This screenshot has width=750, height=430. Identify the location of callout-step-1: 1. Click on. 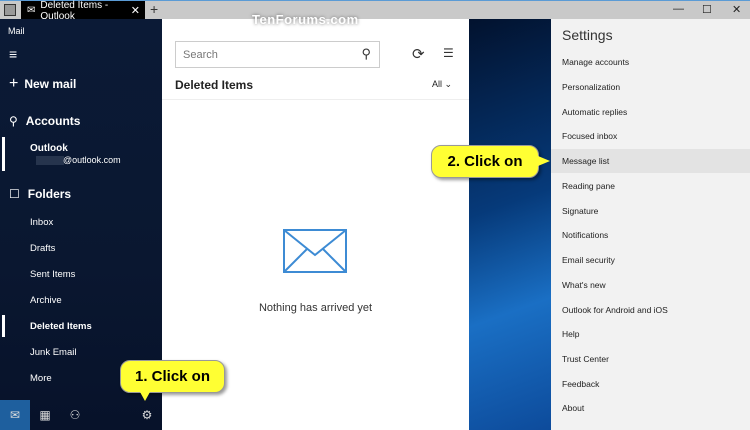
(172, 376).